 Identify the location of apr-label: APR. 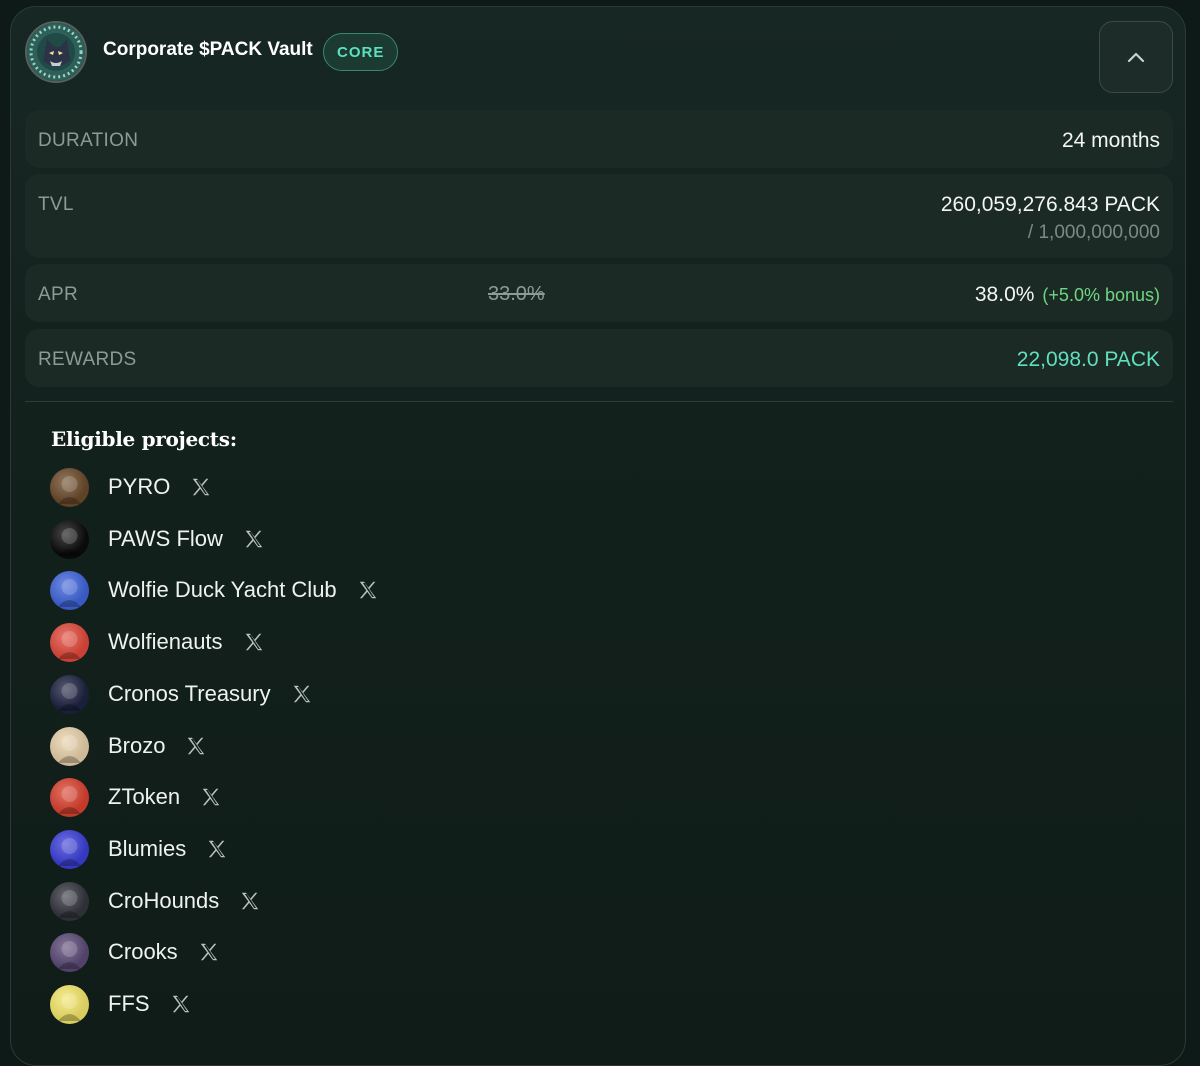
(58, 294).